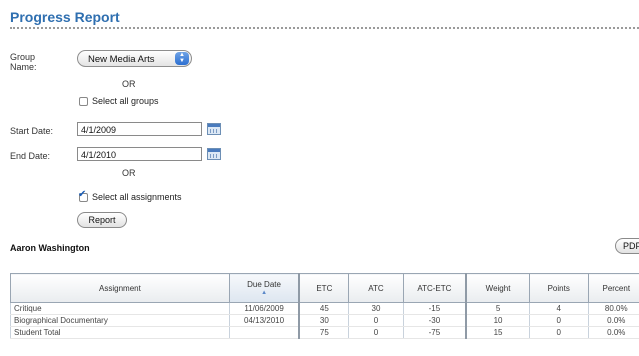  Describe the element at coordinates (324, 28) in the screenshot. I see `title-divider` at that location.